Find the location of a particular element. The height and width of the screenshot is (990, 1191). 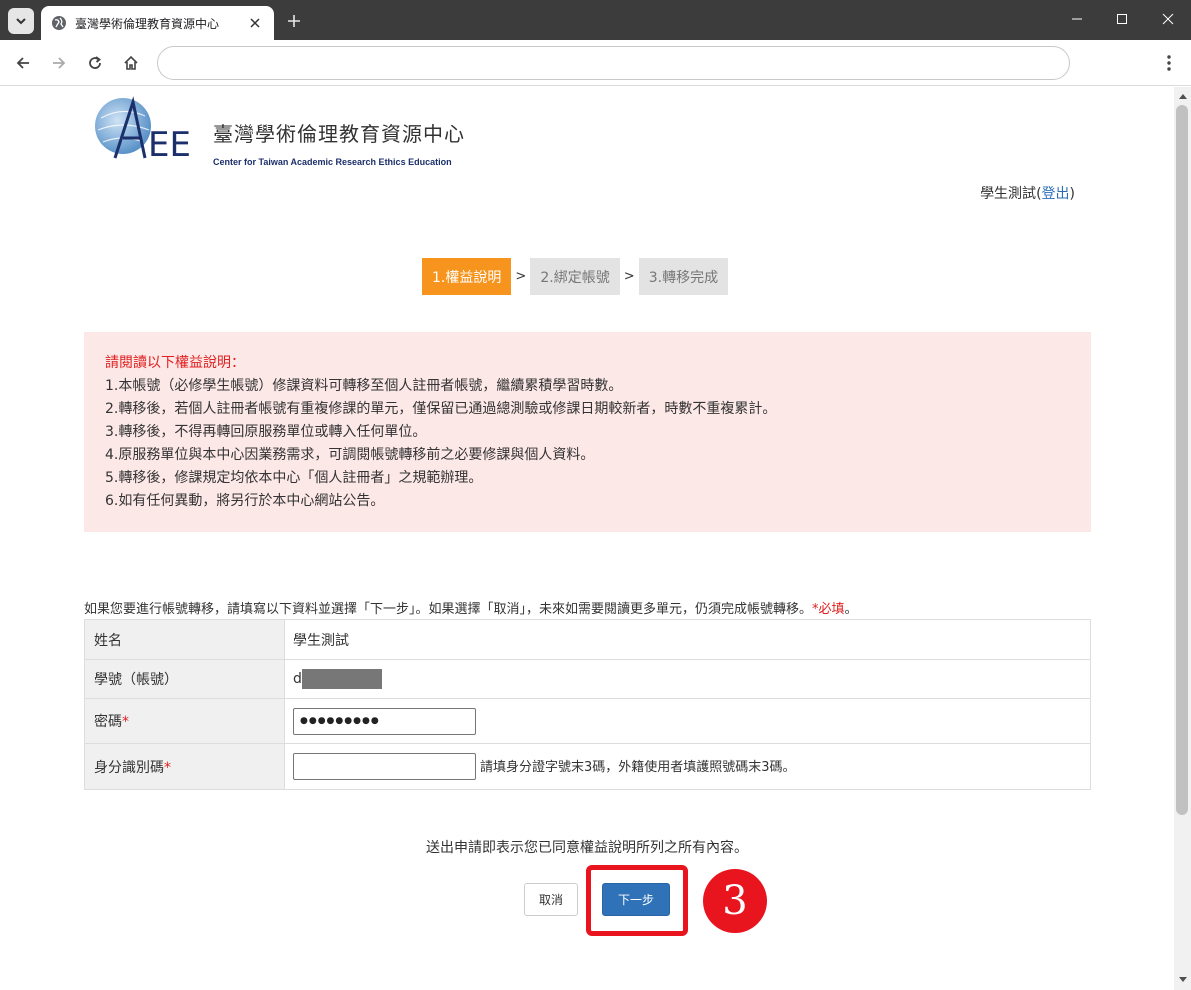

table-row: 身分識別碼* 請填身分證字號末3碼，外籍使用者填護照號碼末3碼。 is located at coordinates (587, 766).